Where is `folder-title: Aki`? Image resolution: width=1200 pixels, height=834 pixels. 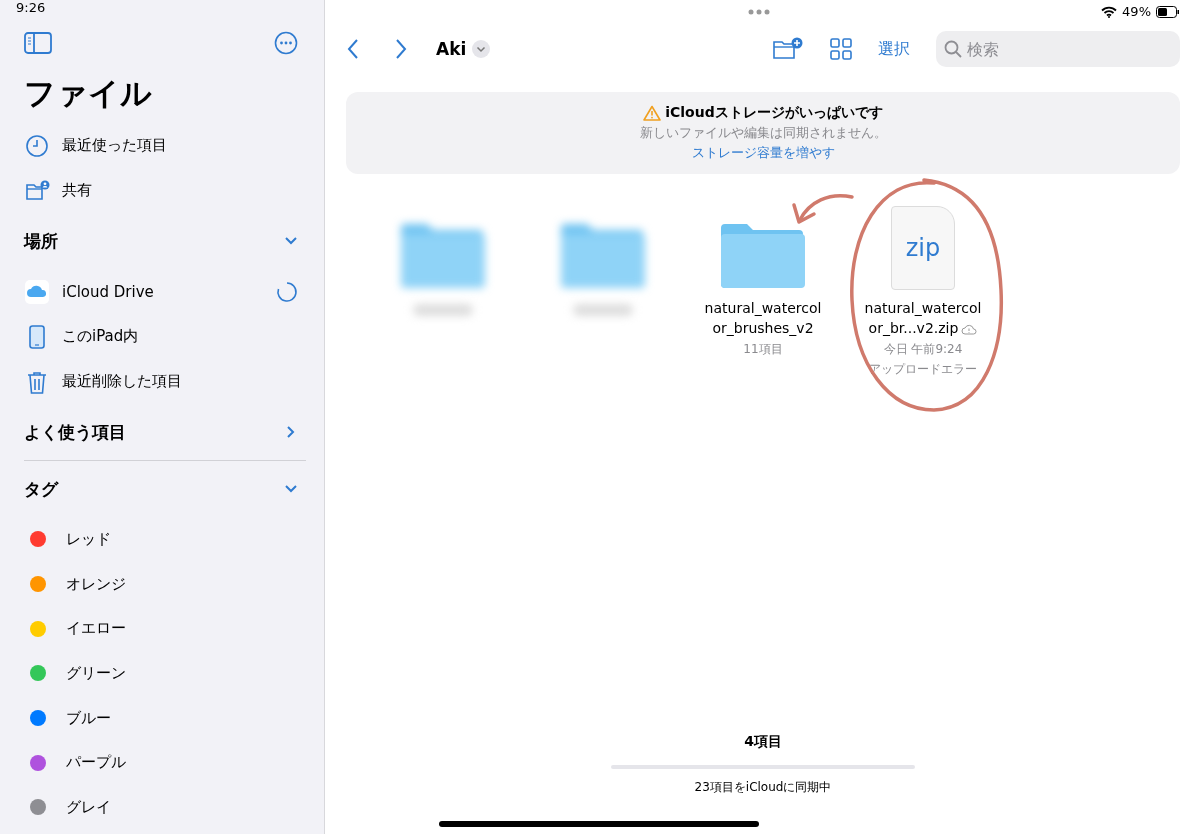 folder-title: Aki is located at coordinates (451, 49).